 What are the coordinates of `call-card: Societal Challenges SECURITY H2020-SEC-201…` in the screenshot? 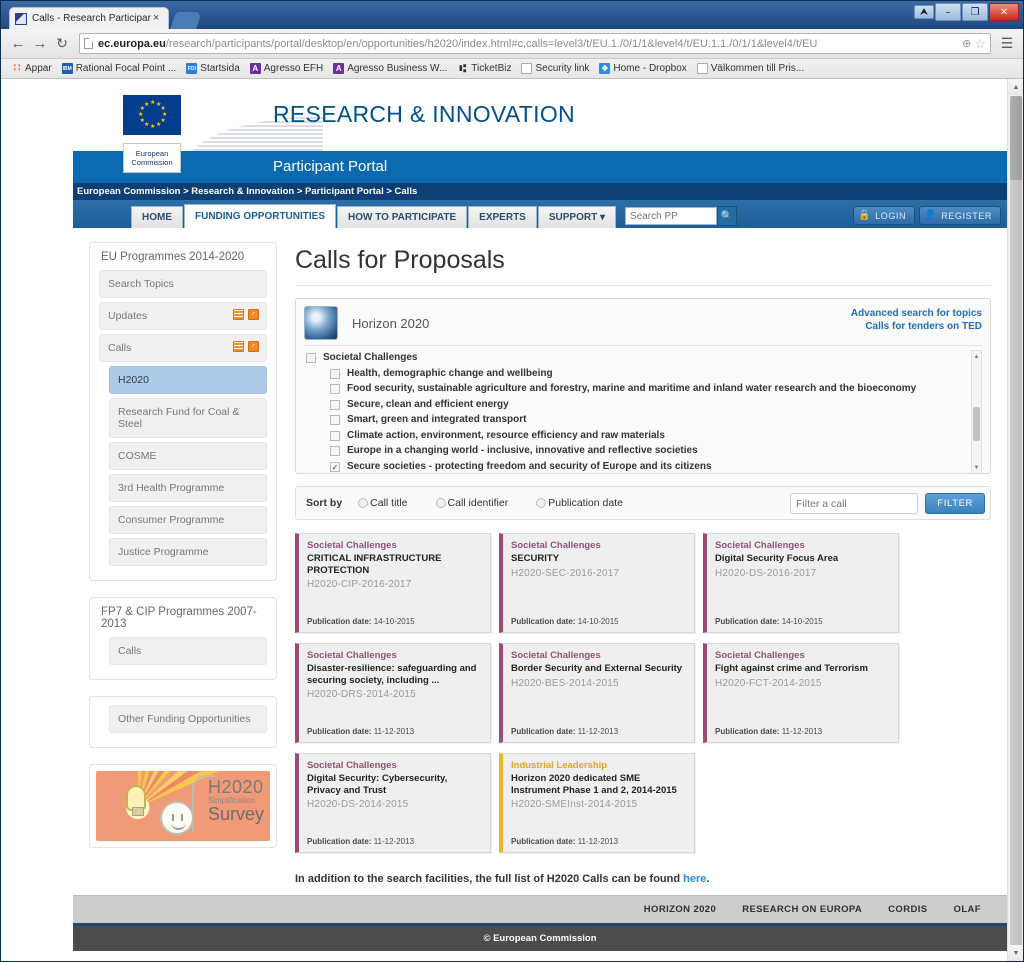 It's located at (597, 583).